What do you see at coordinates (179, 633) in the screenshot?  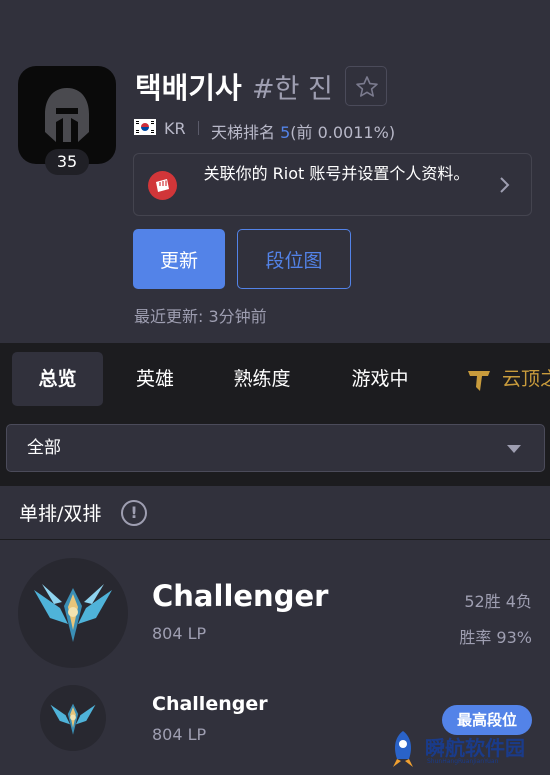 I see `current-lp: 804 LP` at bounding box center [179, 633].